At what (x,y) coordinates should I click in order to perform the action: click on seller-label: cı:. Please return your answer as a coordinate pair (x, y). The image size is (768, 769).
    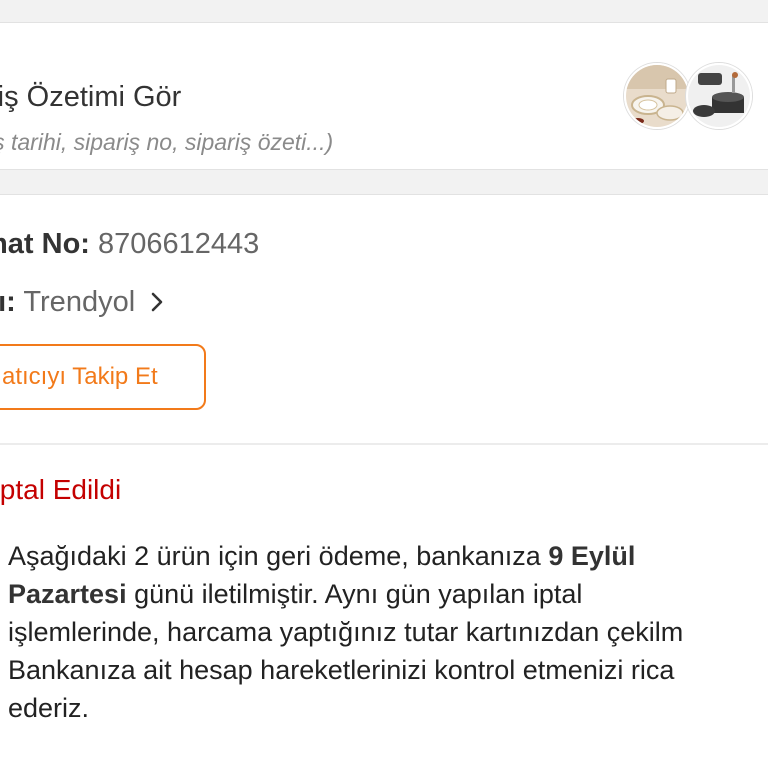
    Looking at the image, I should click on (8, 302).